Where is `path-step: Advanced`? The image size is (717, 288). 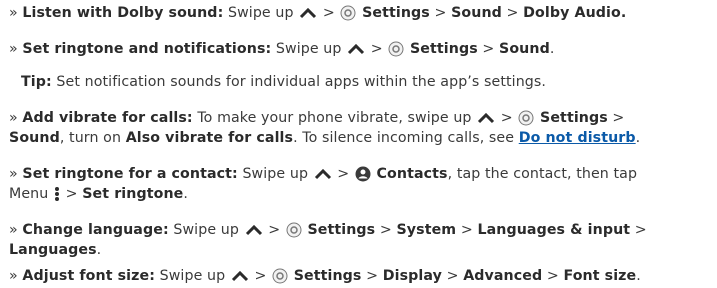 path-step: Advanced is located at coordinates (503, 276).